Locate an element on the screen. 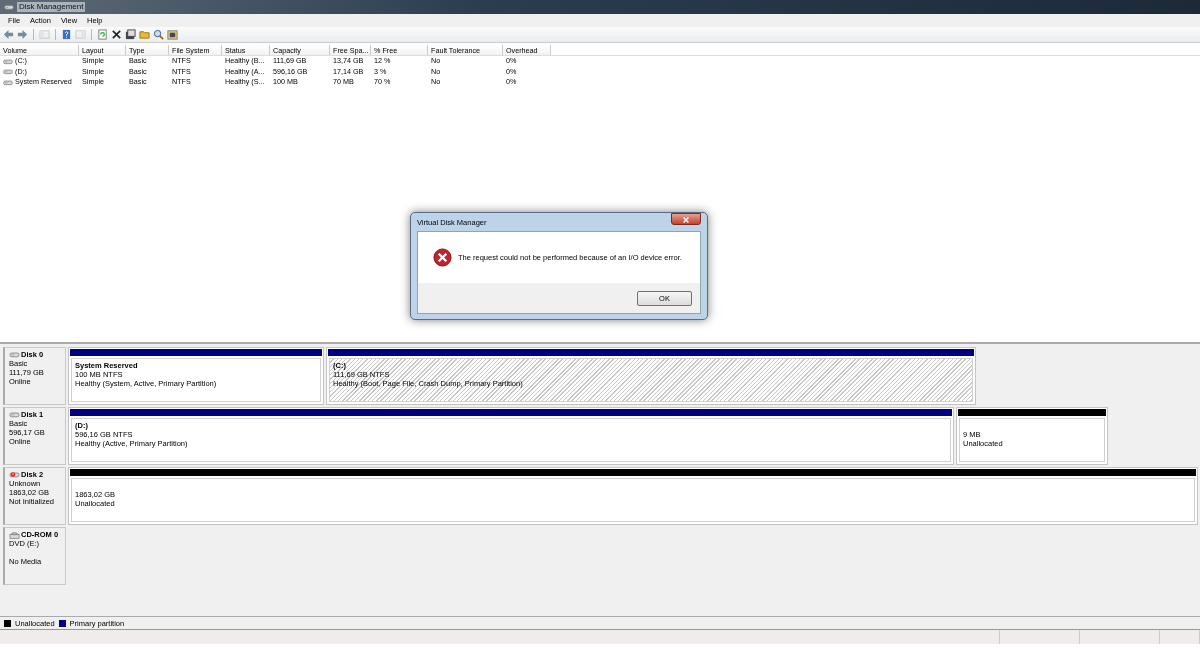 The image size is (1200, 650). back-arrow-icon is located at coordinates (8, 34).